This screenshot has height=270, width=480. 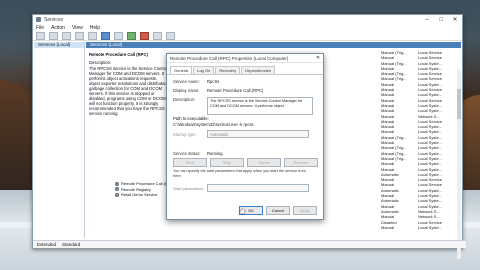 I want to click on service-name-row: Service name: RpcSs, so click(x=196, y=81).